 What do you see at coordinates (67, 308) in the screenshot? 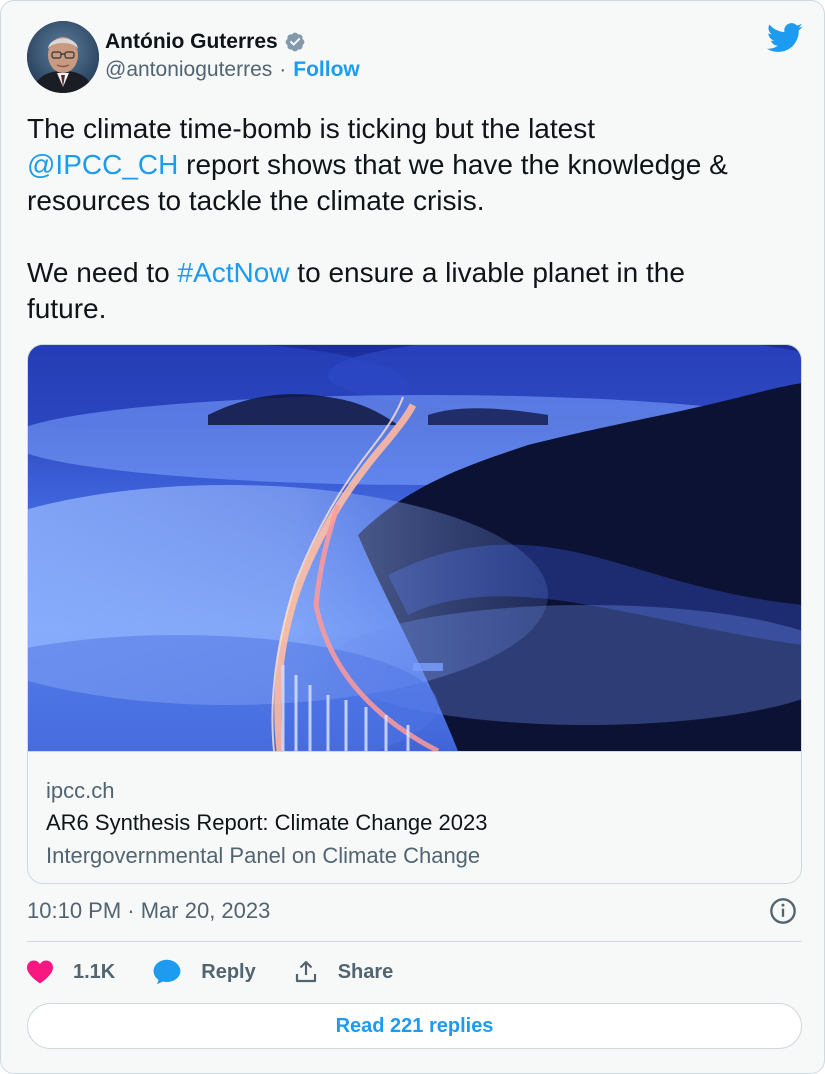
I see `tweet-line-5: future.` at bounding box center [67, 308].